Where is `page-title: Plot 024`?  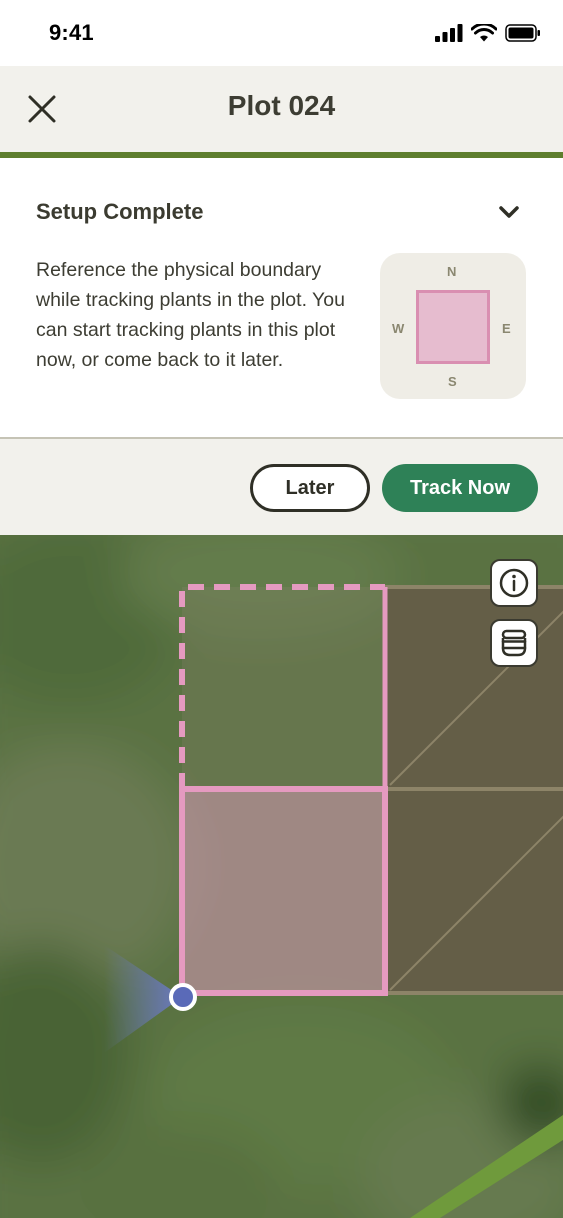
page-title: Plot 024 is located at coordinates (281, 105).